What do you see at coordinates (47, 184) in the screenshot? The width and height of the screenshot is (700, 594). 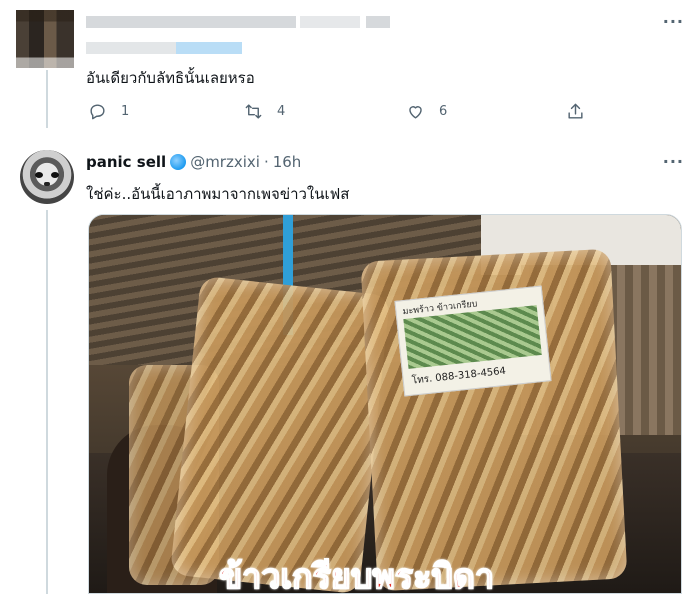 I see `avatar-nose` at bounding box center [47, 184].